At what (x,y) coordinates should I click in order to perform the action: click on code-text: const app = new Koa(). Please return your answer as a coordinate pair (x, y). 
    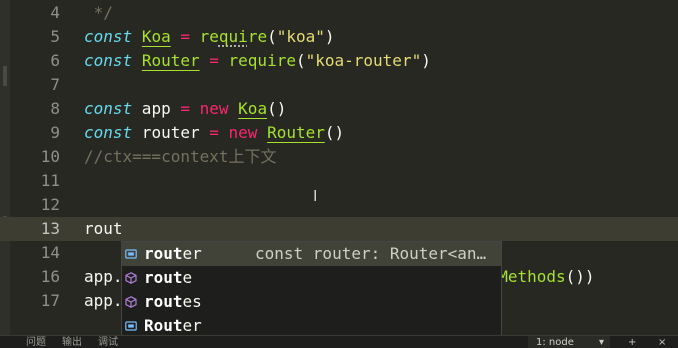
    Looking at the image, I should click on (185, 109).